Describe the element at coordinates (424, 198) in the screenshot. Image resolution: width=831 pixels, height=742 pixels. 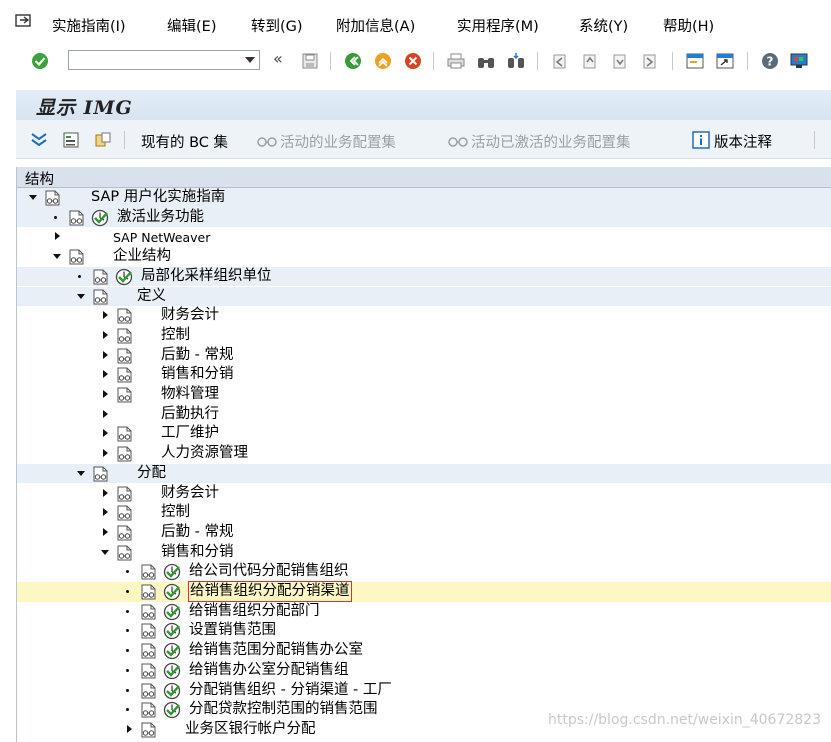
I see `tree-row: SAP 用户化实施指南` at that location.